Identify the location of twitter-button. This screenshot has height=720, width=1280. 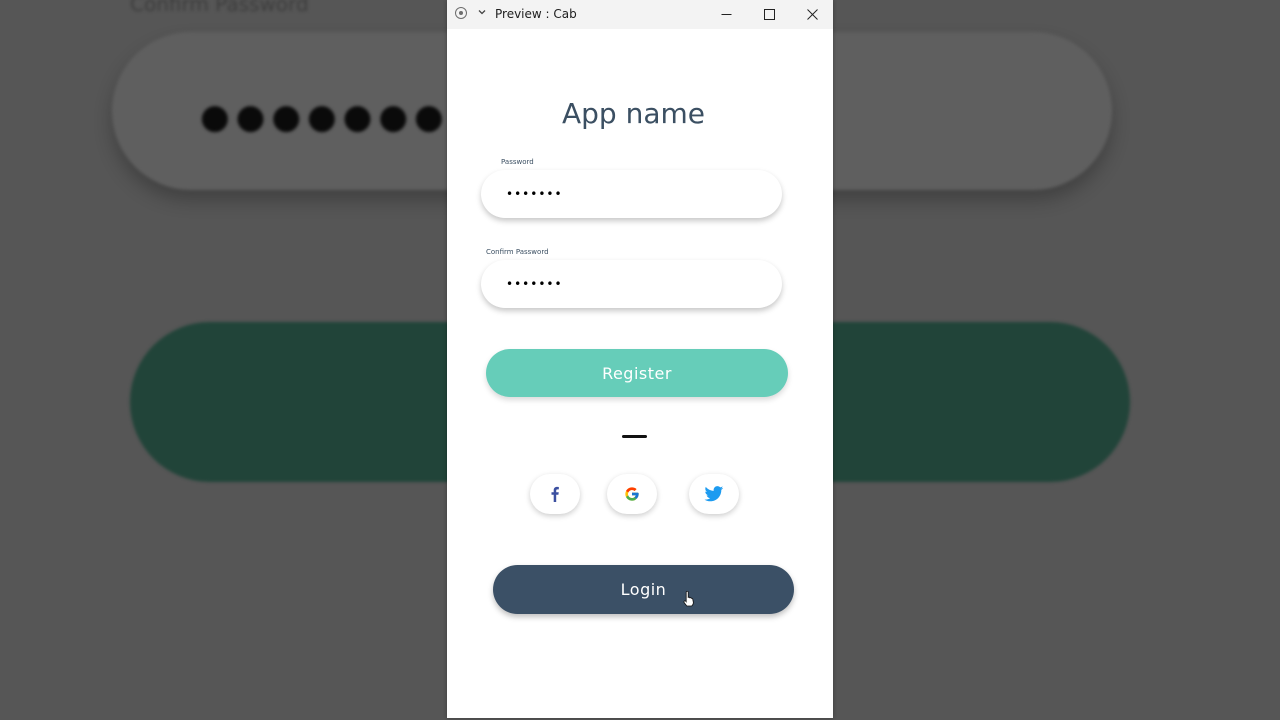
(714, 494).